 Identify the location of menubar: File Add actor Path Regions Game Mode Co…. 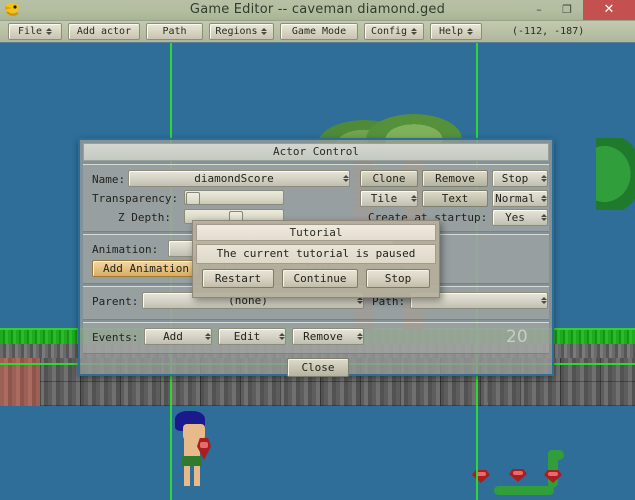
(317, 31).